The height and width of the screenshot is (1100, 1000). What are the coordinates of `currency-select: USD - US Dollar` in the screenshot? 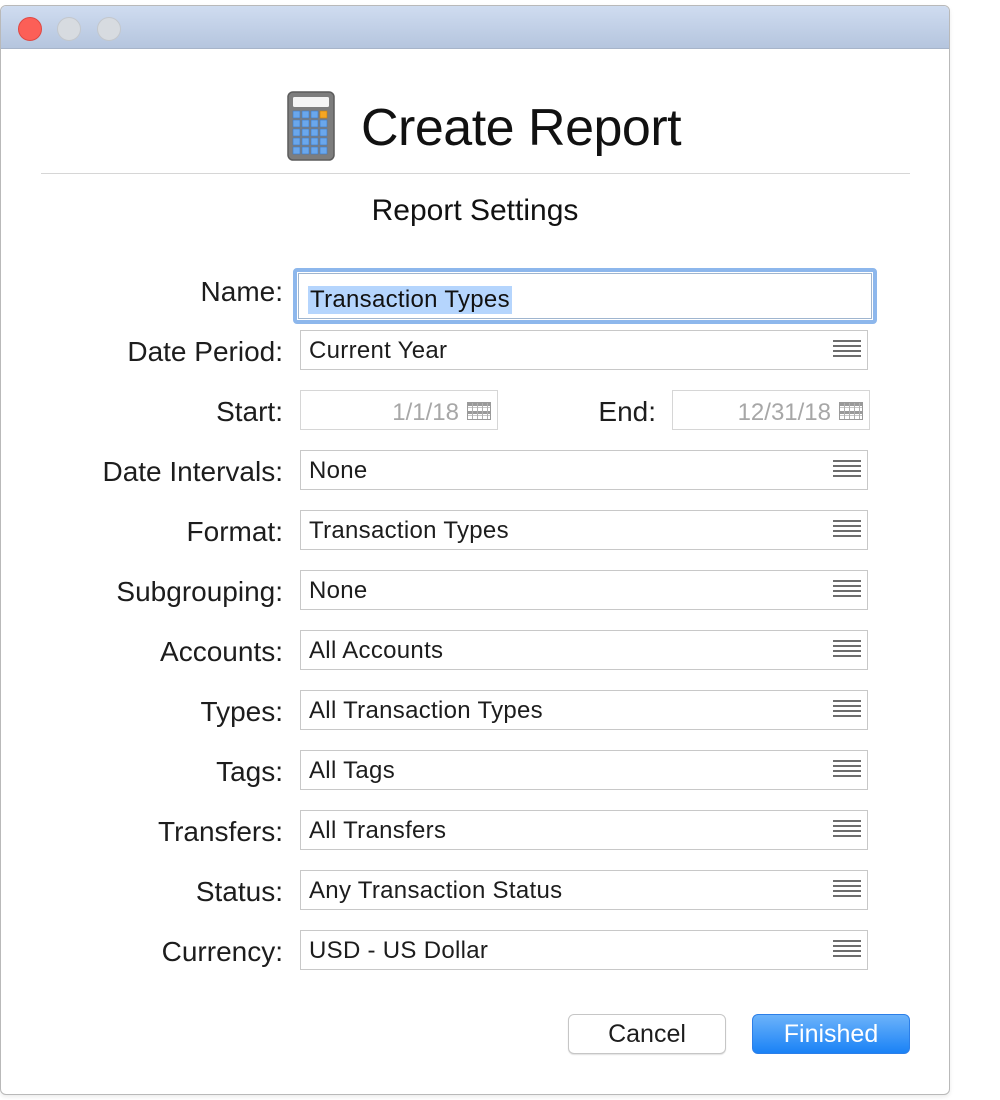 It's located at (584, 950).